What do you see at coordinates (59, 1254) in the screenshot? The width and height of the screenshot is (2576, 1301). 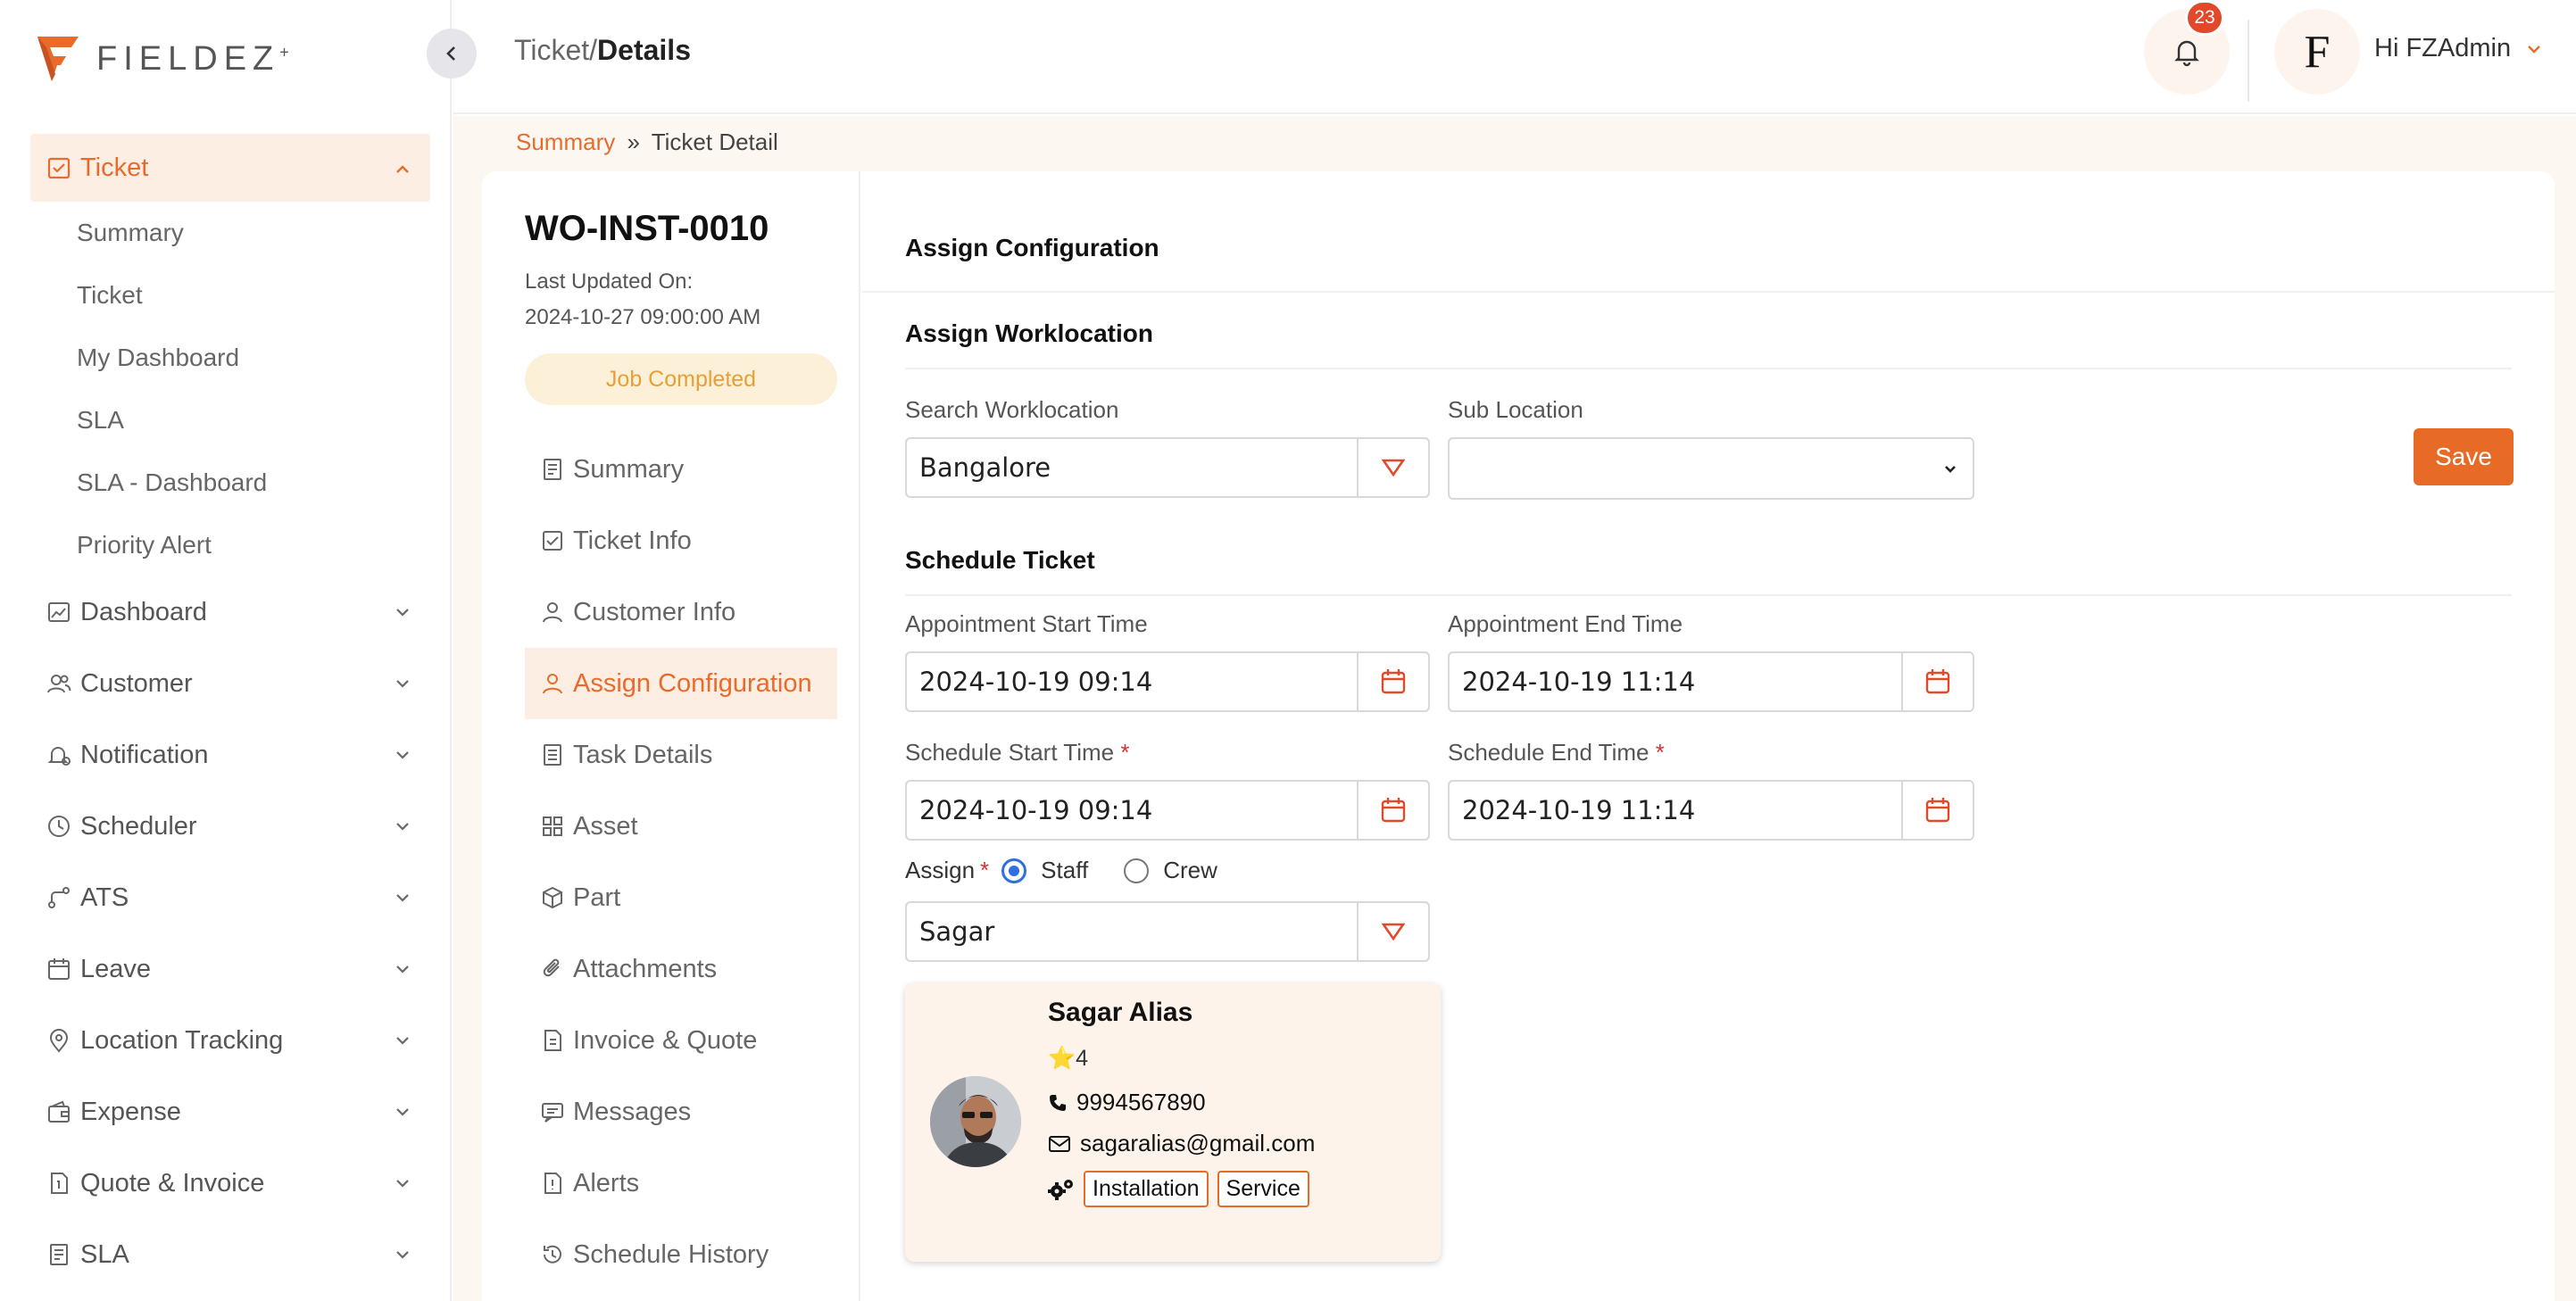 I see `sla-icon` at bounding box center [59, 1254].